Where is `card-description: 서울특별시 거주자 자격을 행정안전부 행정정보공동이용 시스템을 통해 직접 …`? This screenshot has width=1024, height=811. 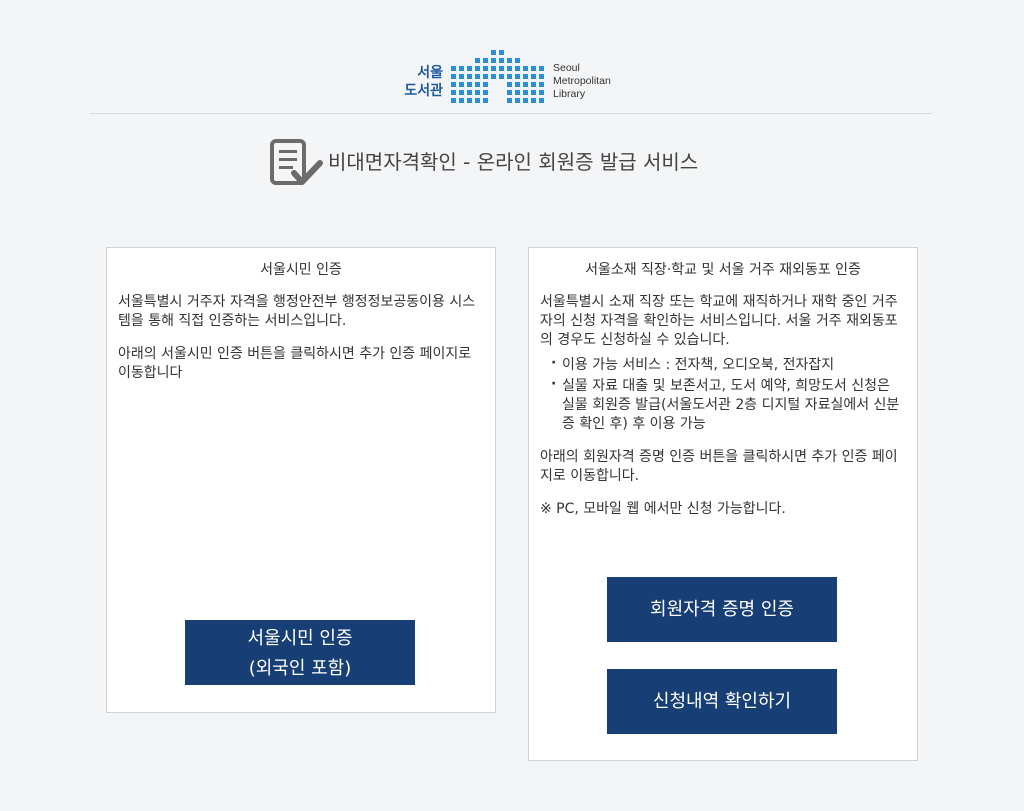 card-description: 서울특별시 거주자 자격을 행정안전부 행정정보공동이용 시스템을 통해 직접 … is located at coordinates (297, 311).